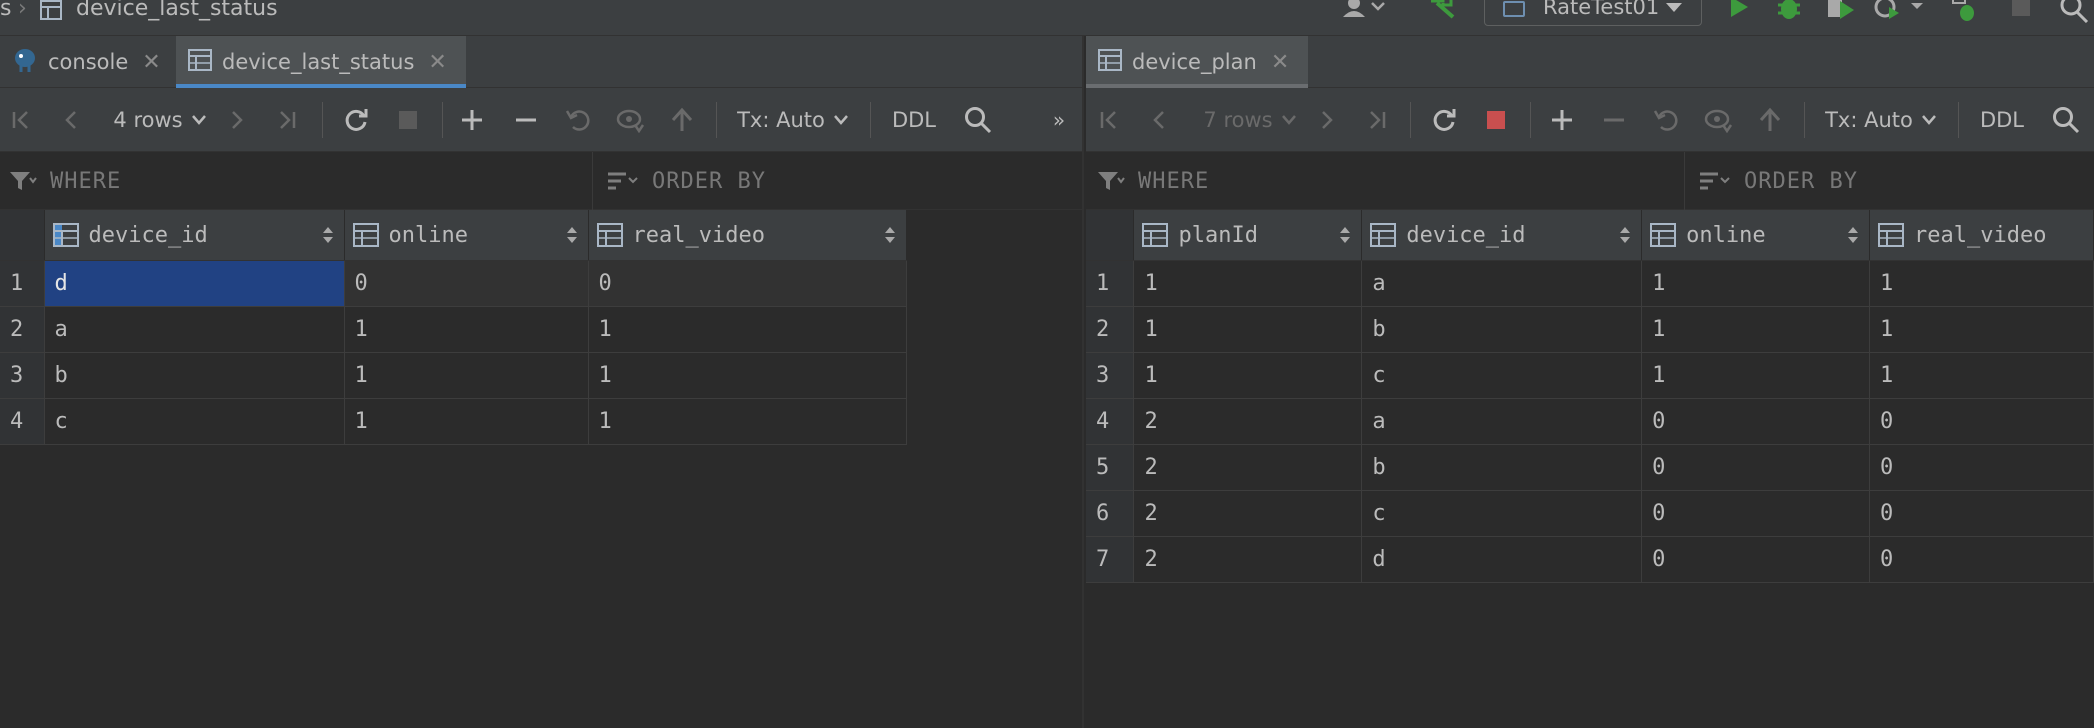 The height and width of the screenshot is (728, 2094). I want to click on previous-page-icon, so click(71, 120).